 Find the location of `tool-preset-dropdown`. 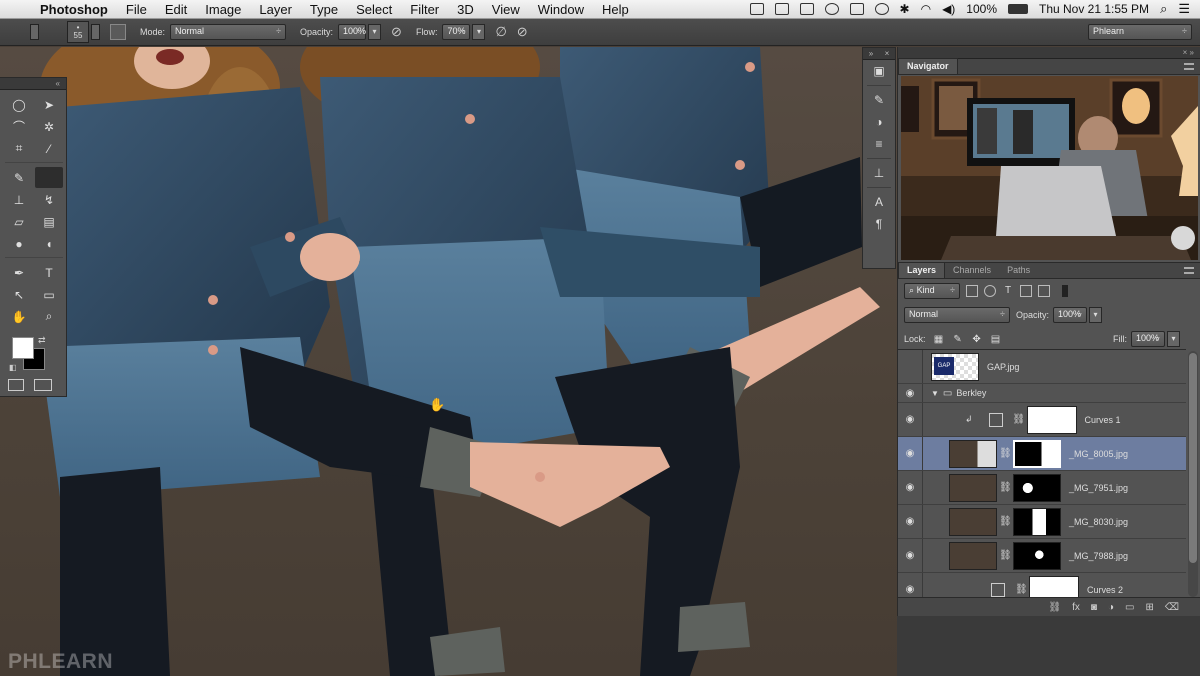

tool-preset-dropdown is located at coordinates (34, 32).